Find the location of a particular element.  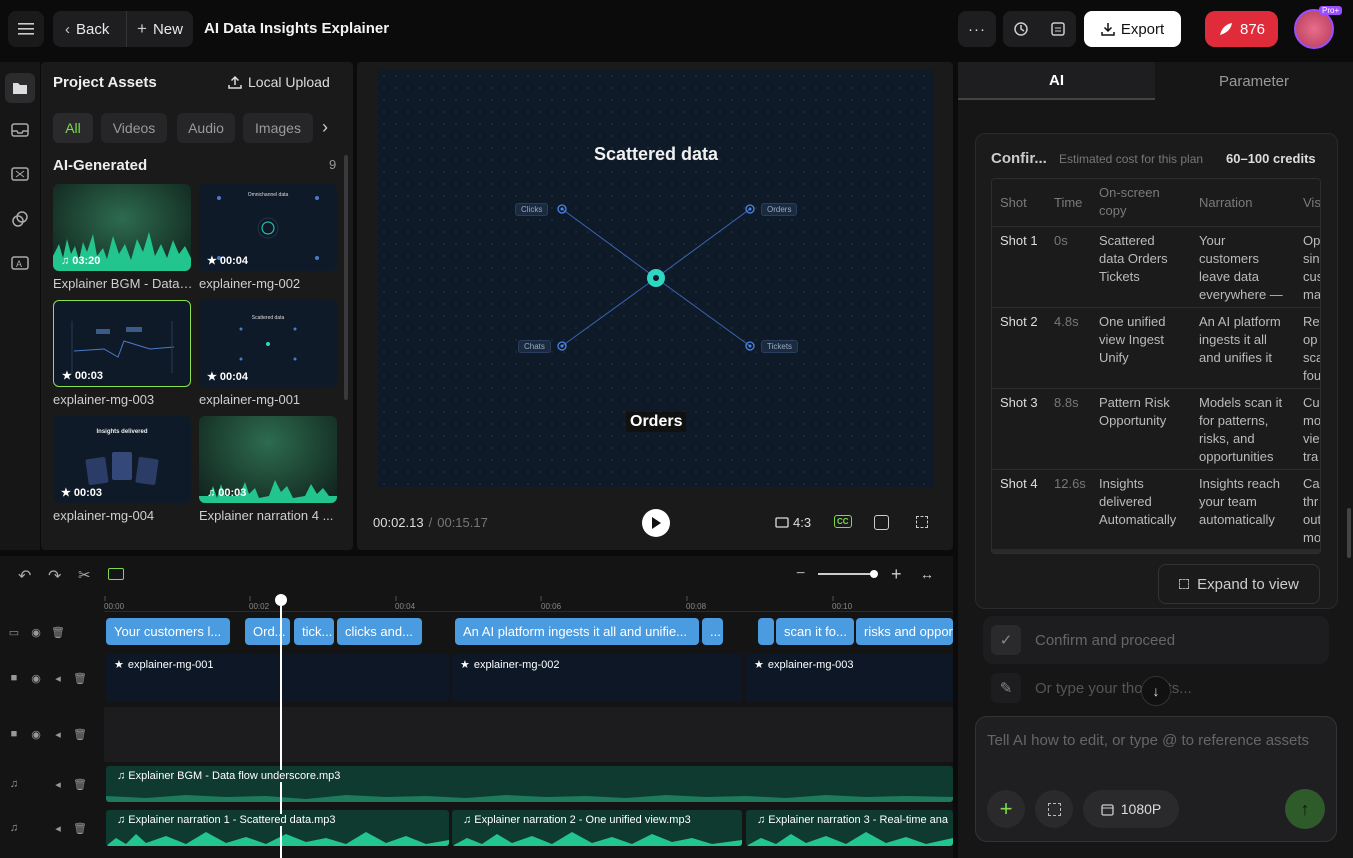

chevron-right-icon: › is located at coordinates (325, 127).